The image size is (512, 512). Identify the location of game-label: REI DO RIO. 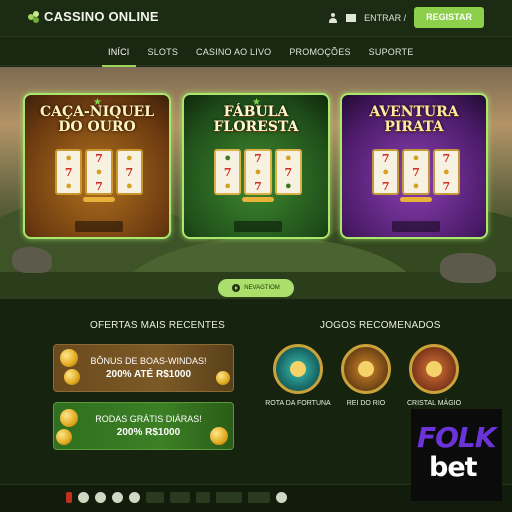
(366, 403).